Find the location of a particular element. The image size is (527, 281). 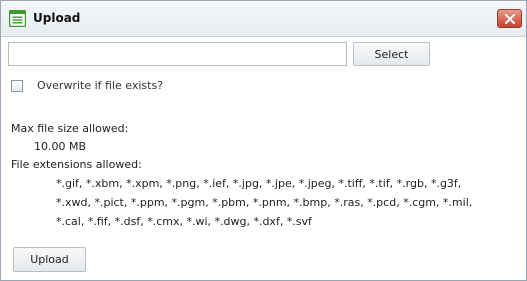

dialog-title: Upload is located at coordinates (57, 18).